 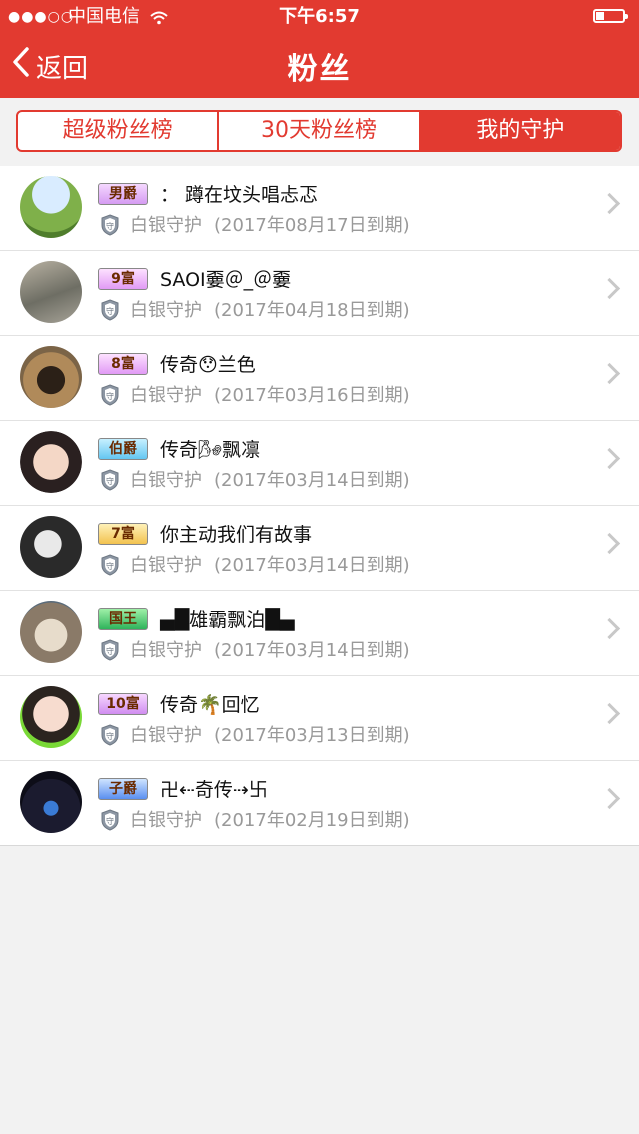 I want to click on clock: 下午6:57, so click(x=319, y=16).